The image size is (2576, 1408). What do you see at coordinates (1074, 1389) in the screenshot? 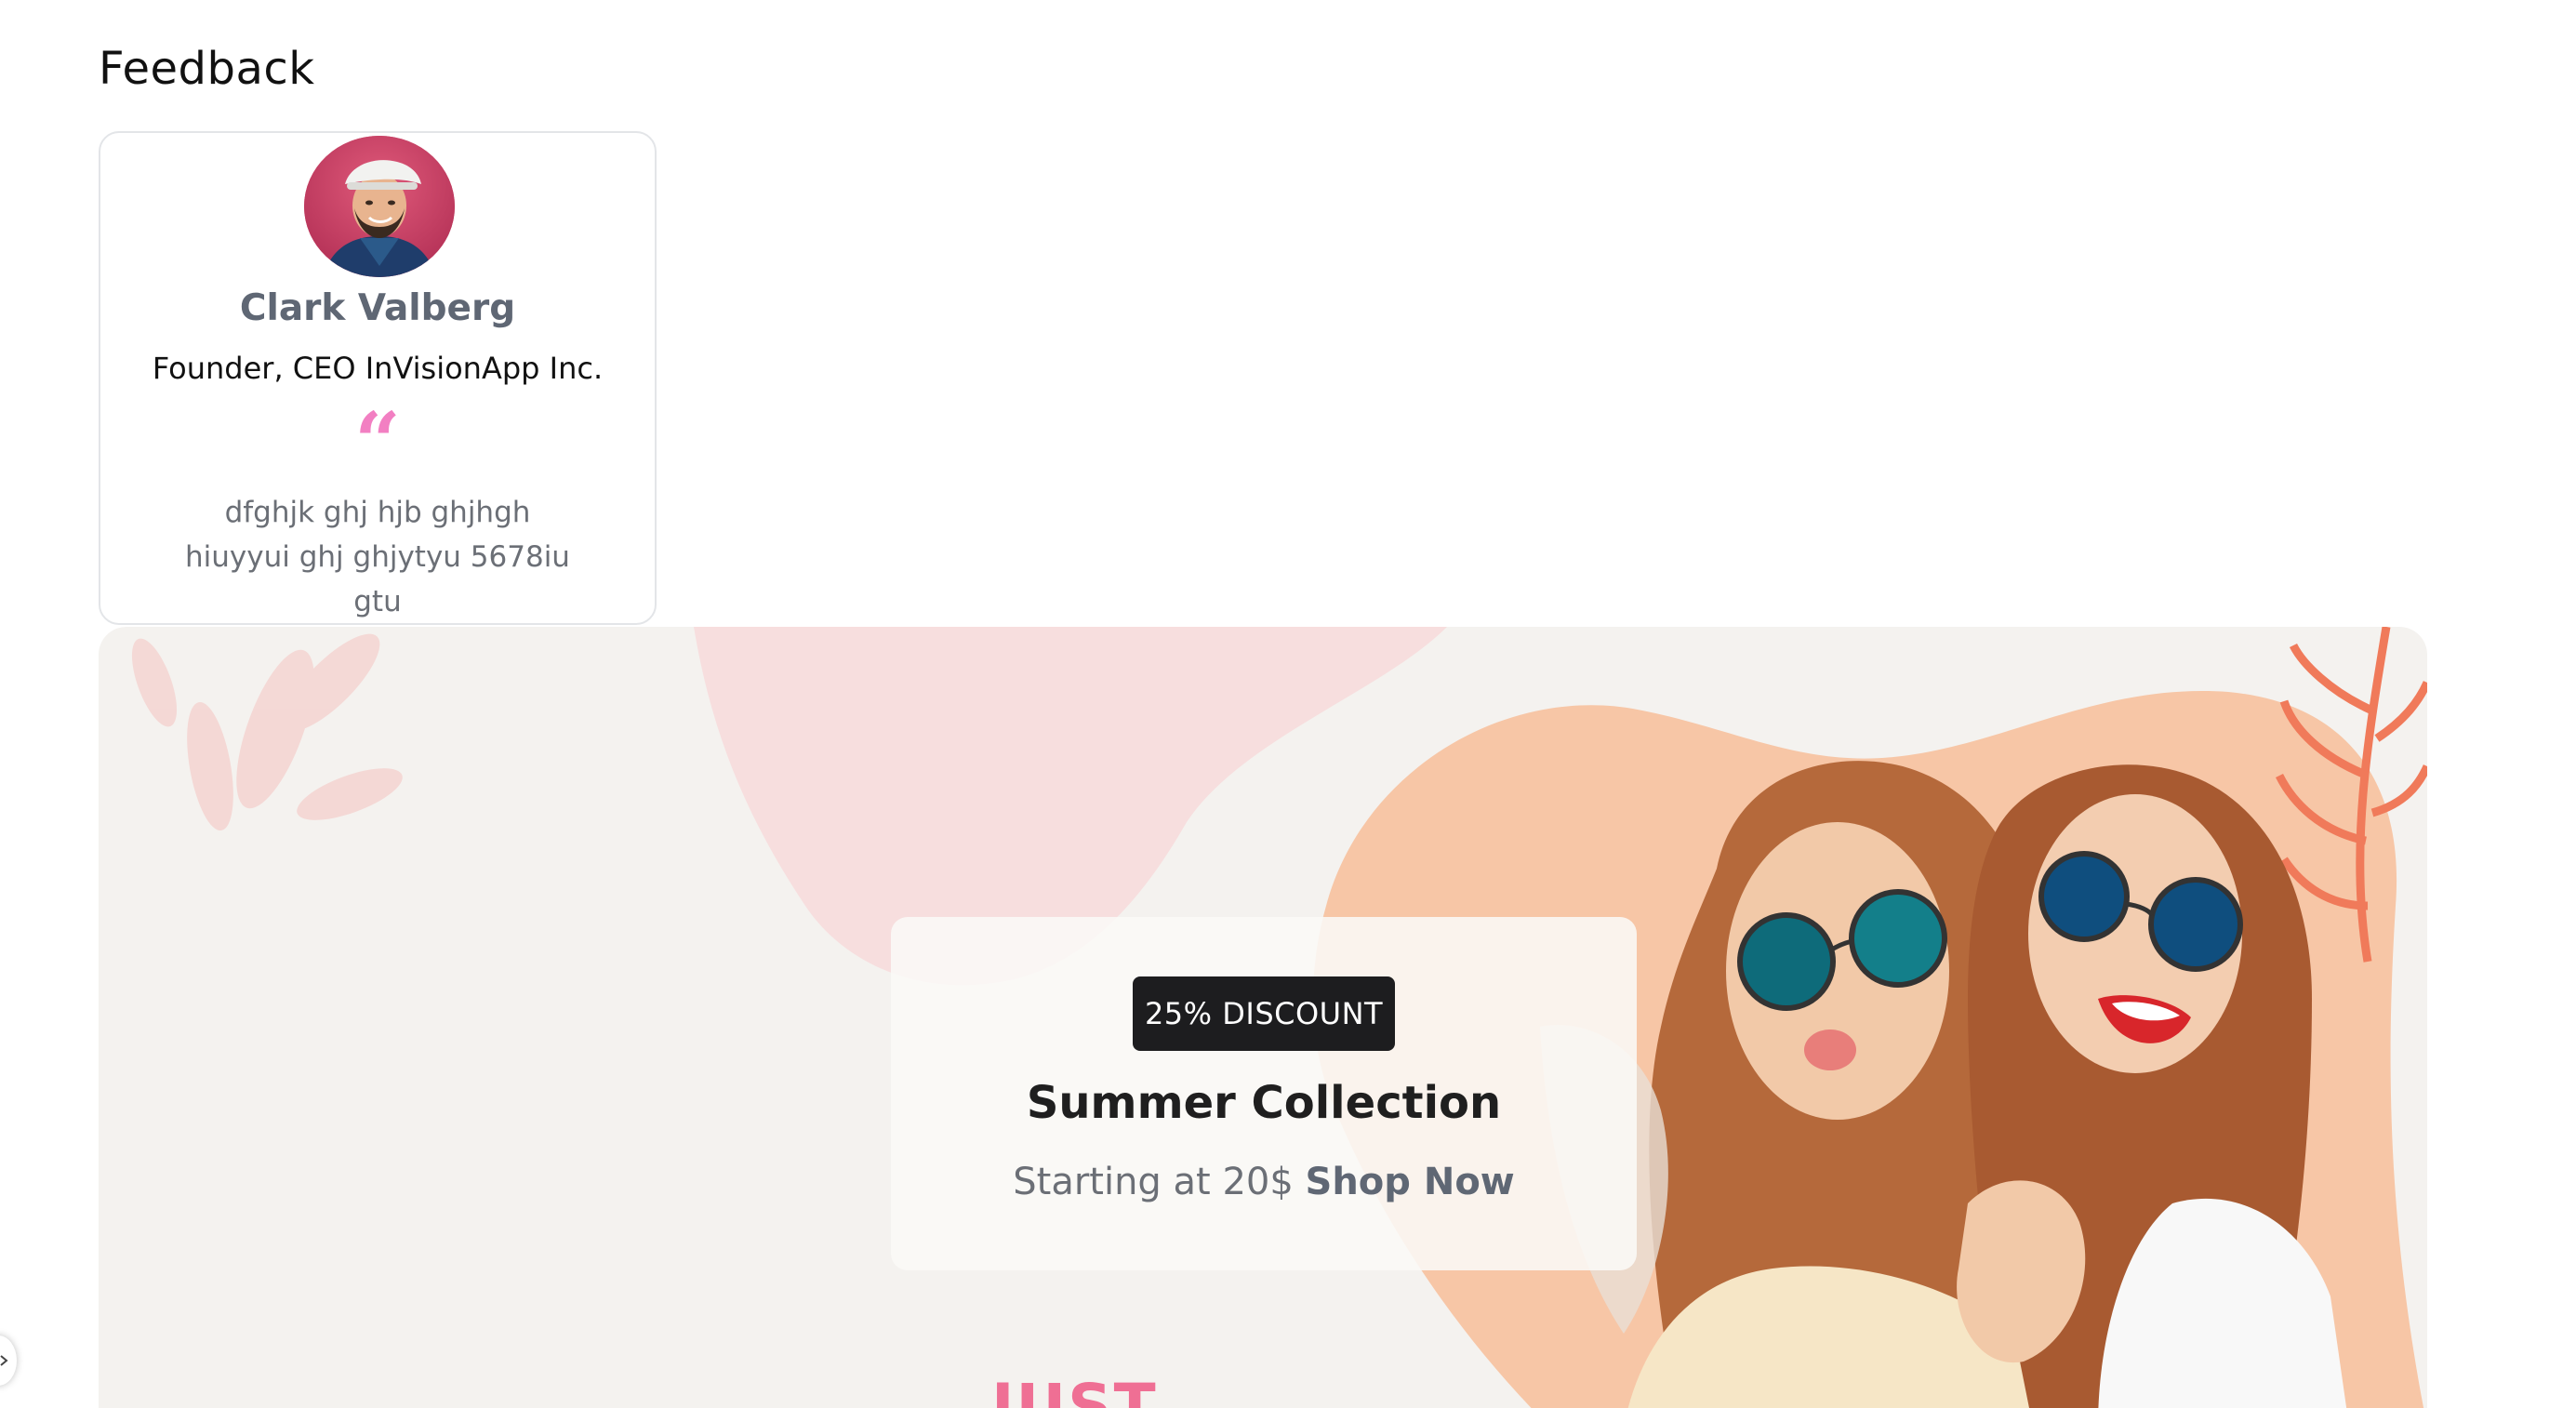
I see `banner-footer-text: JUST` at bounding box center [1074, 1389].